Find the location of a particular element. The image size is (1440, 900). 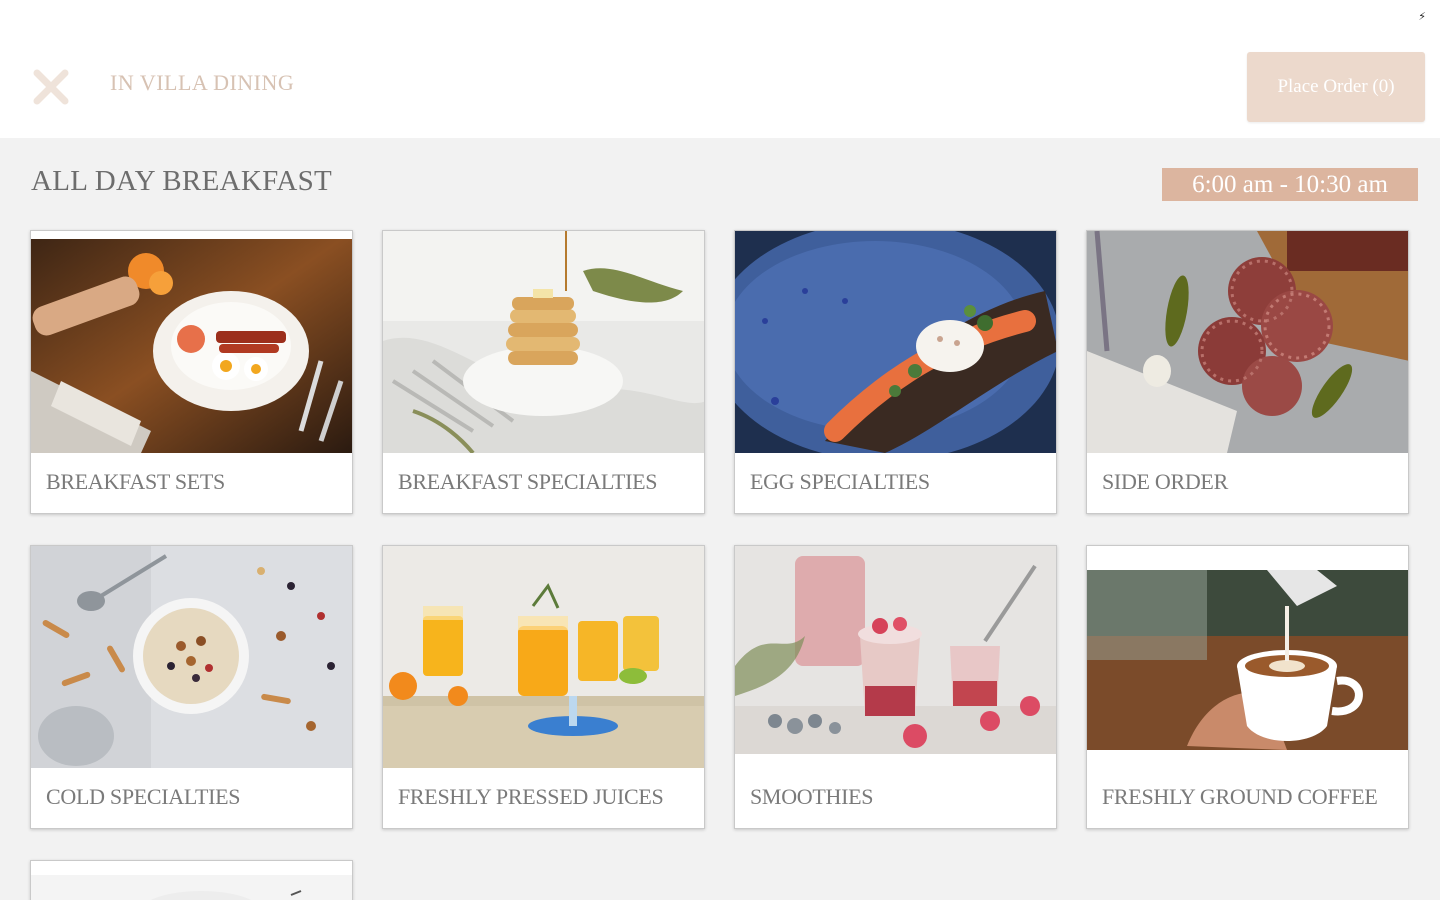

status-bolt-icon: ⚡ is located at coordinates (1422, 16).